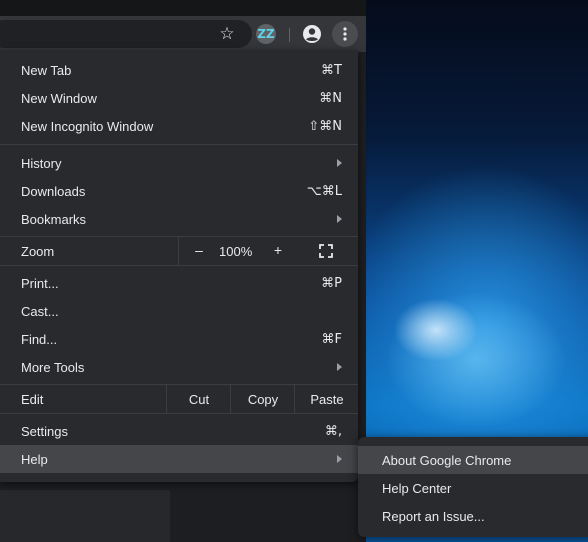  Describe the element at coordinates (85, 516) in the screenshot. I see `page-content-panel` at that location.